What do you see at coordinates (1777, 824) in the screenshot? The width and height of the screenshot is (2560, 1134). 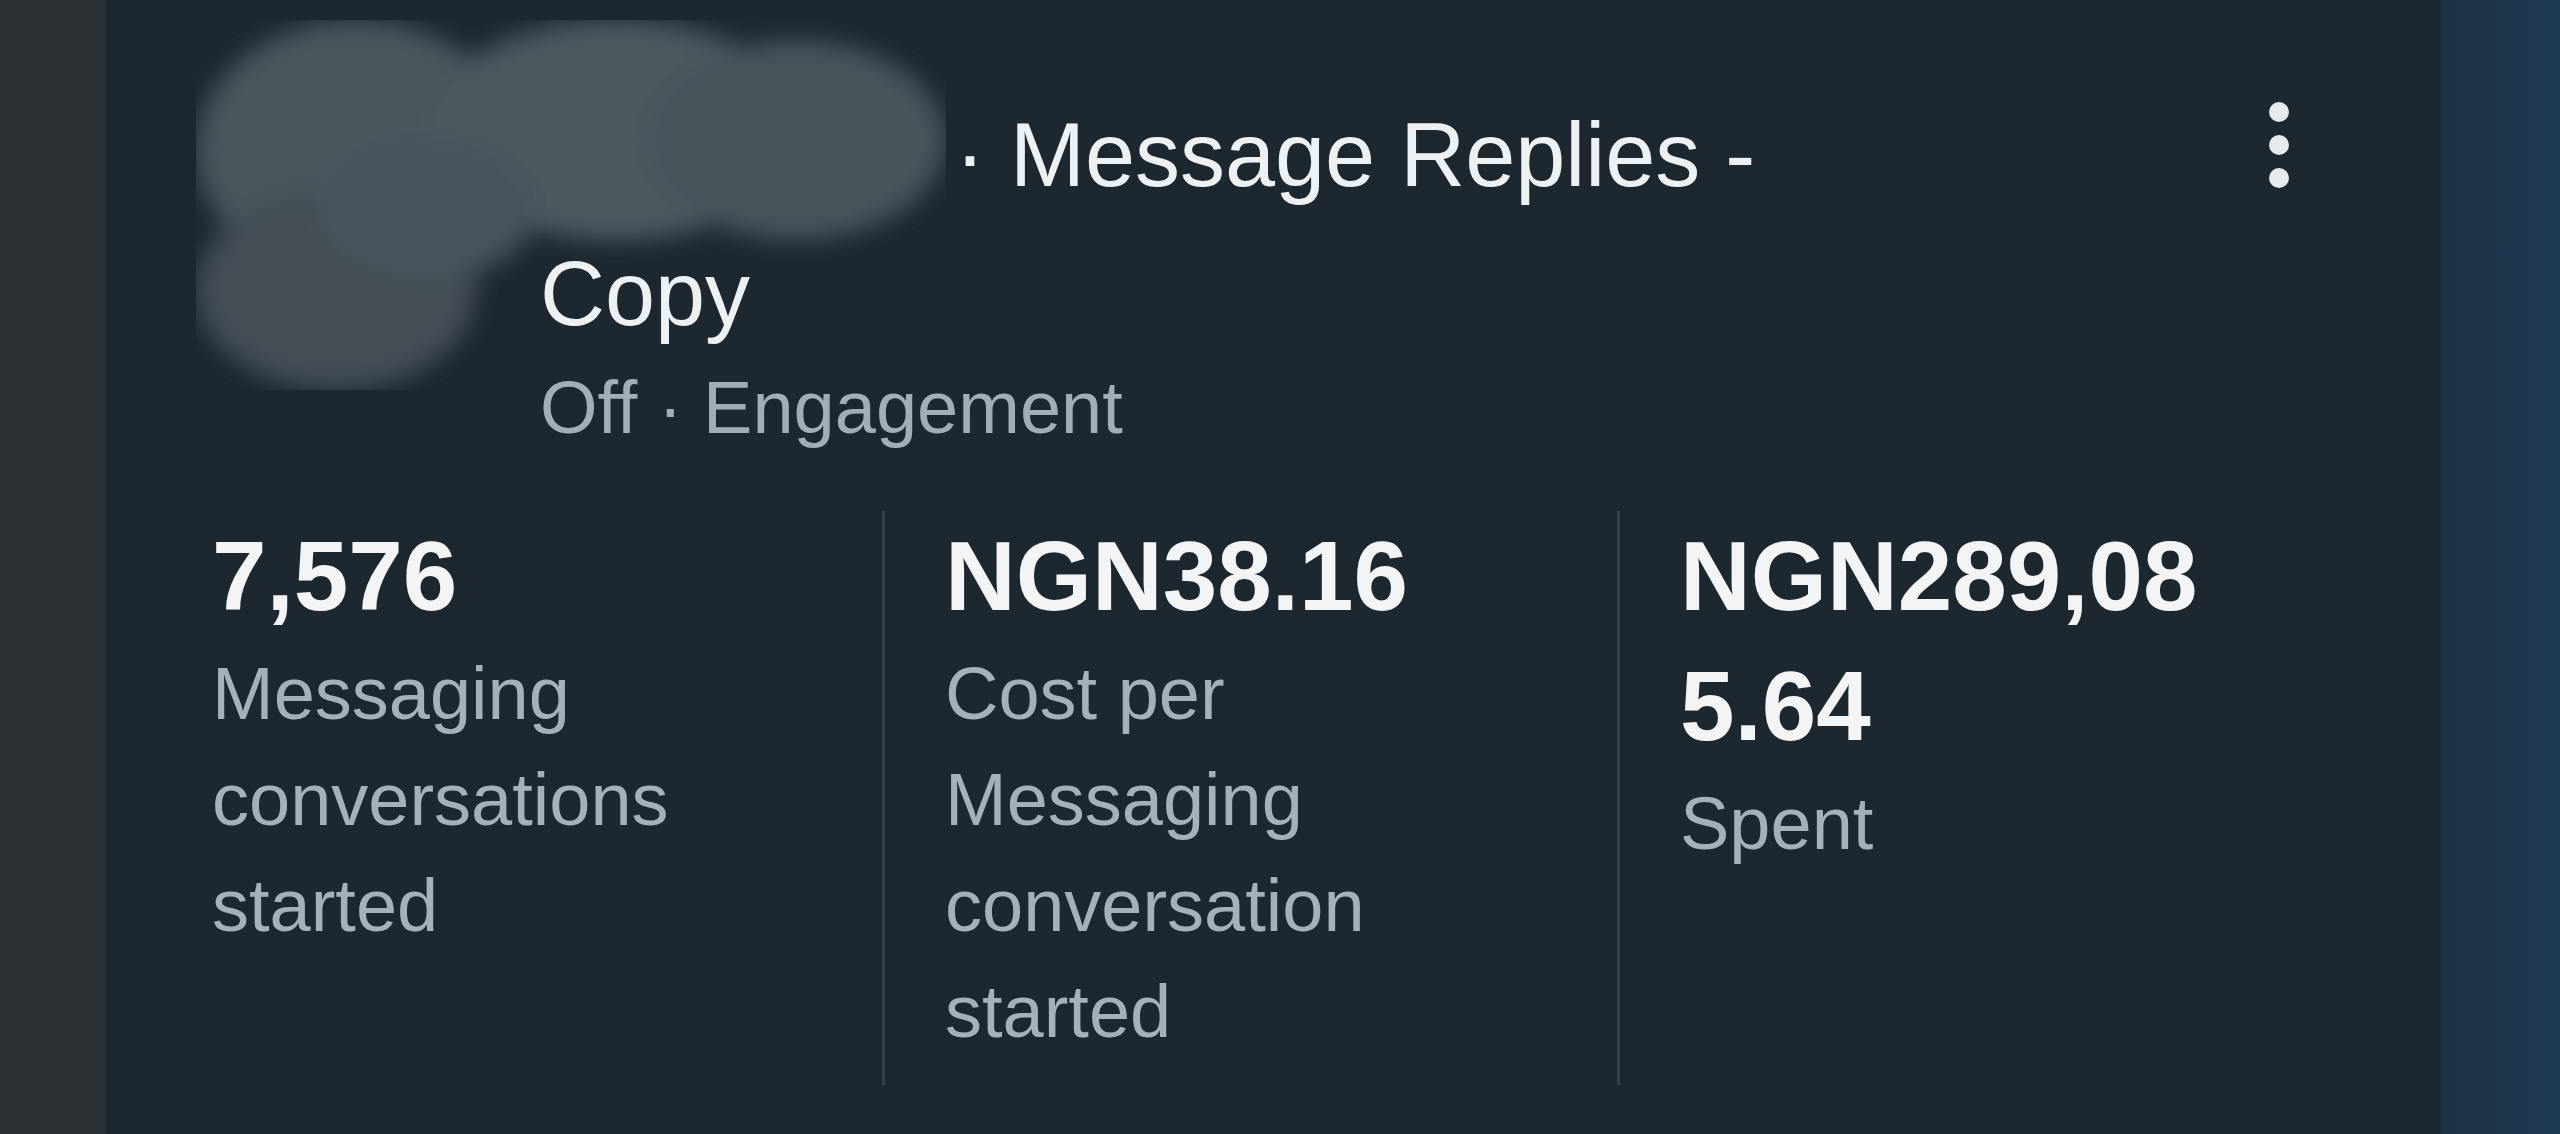 I see `metric-label: Spent` at bounding box center [1777, 824].